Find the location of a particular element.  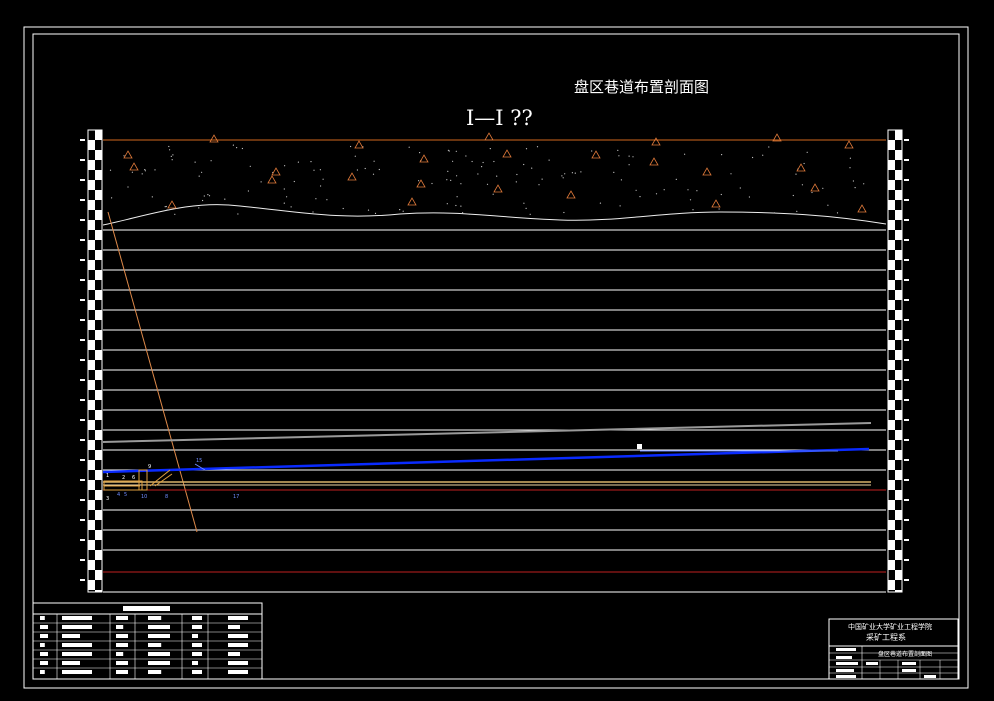

left-elevation-scale is located at coordinates (91, 361).